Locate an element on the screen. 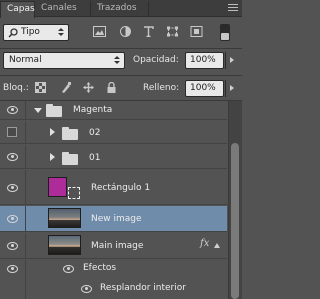  layer-row-01: 01 is located at coordinates (113, 157).